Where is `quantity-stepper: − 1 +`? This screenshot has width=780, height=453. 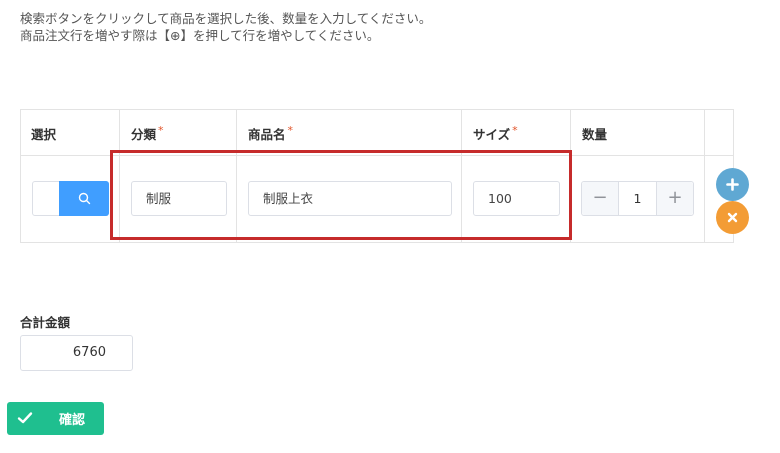
quantity-stepper: − 1 + is located at coordinates (637, 198).